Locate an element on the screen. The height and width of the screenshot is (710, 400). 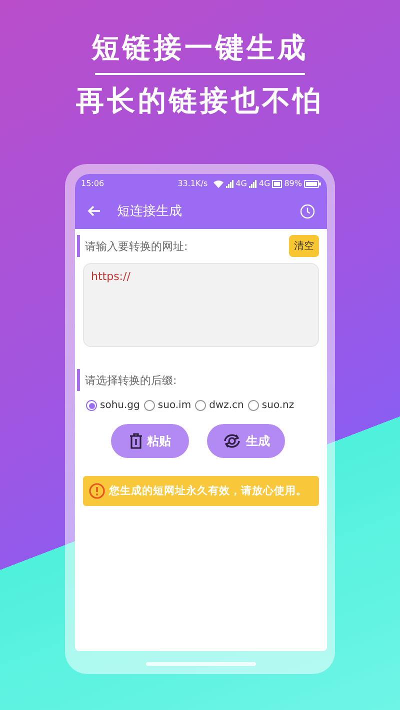
section-label: 请选择转换的后缀: is located at coordinates (131, 380).